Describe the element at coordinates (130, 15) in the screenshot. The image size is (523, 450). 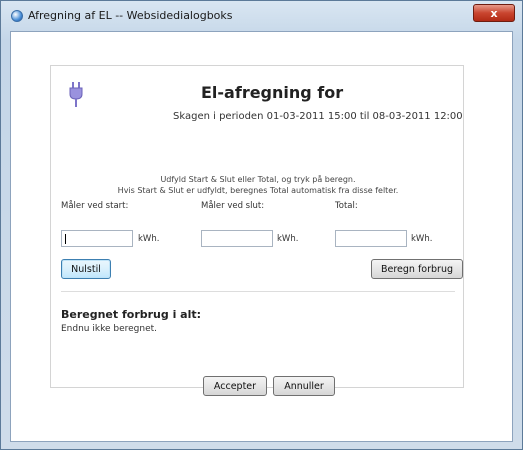
I see `window-title: Afregning af EL -- Websidedialogboks` at that location.